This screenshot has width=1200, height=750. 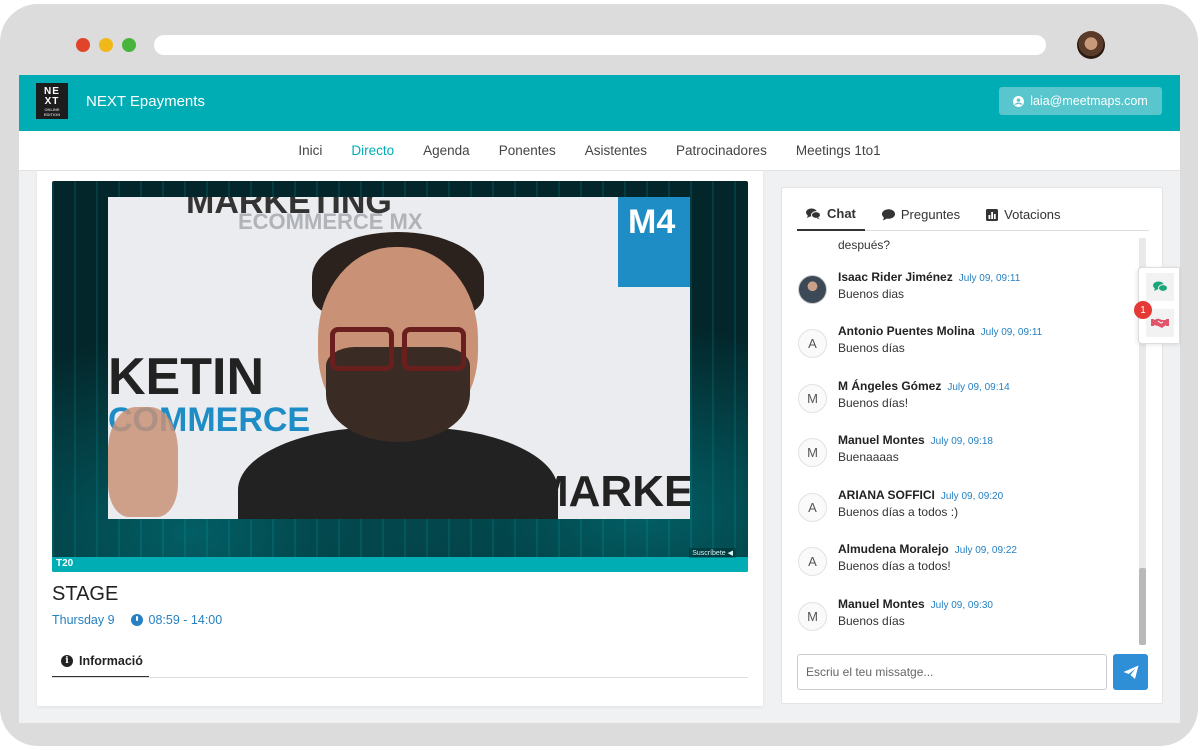 What do you see at coordinates (985, 550) in the screenshot?
I see `message-time: July 09, 09:22` at bounding box center [985, 550].